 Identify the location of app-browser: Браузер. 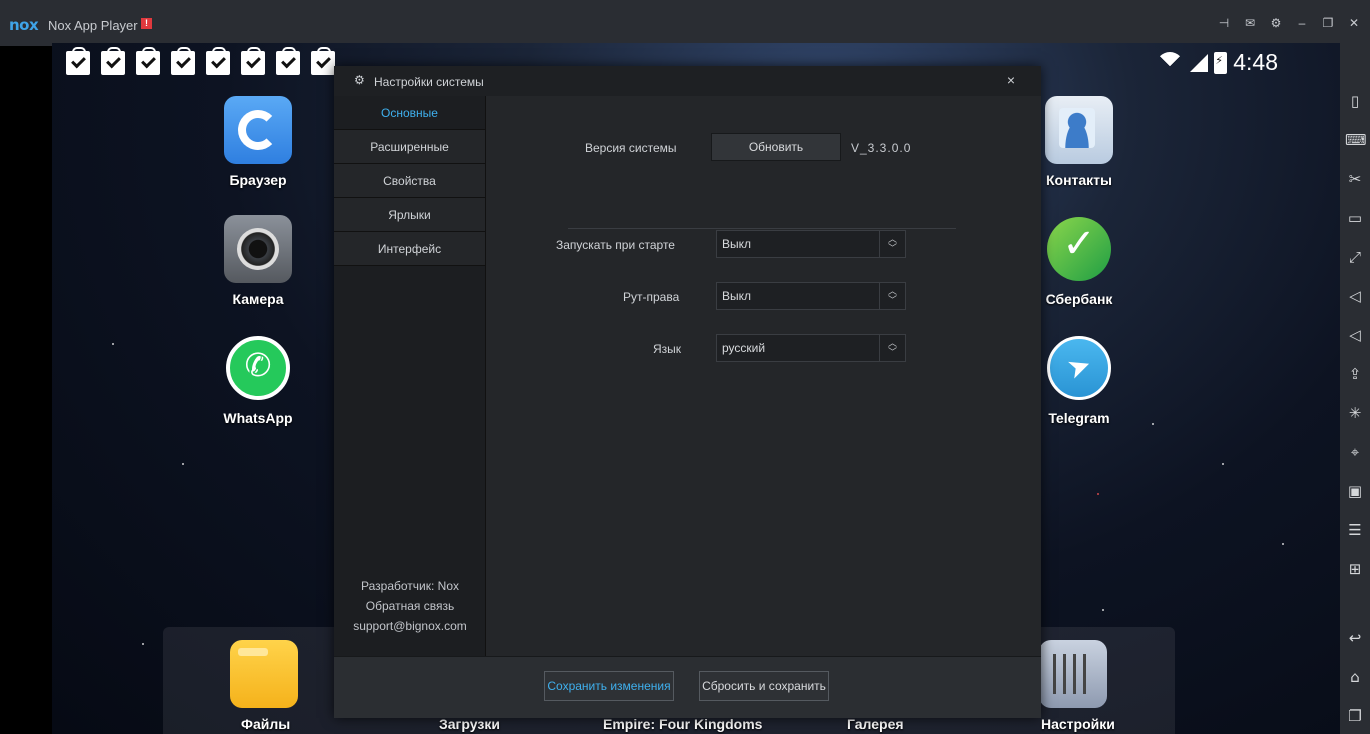
(258, 142).